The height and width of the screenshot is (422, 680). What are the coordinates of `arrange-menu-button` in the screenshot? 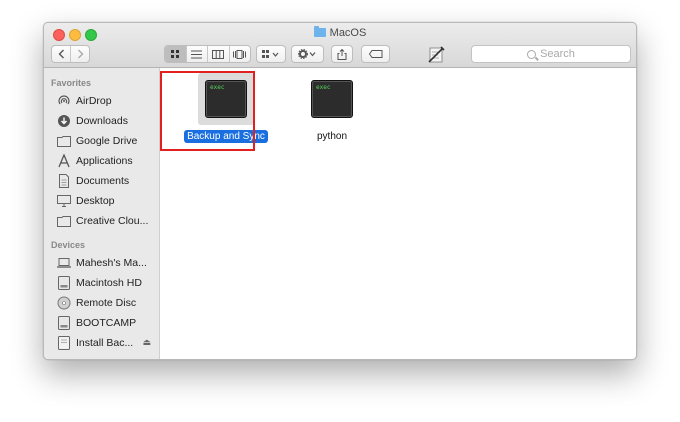 It's located at (271, 54).